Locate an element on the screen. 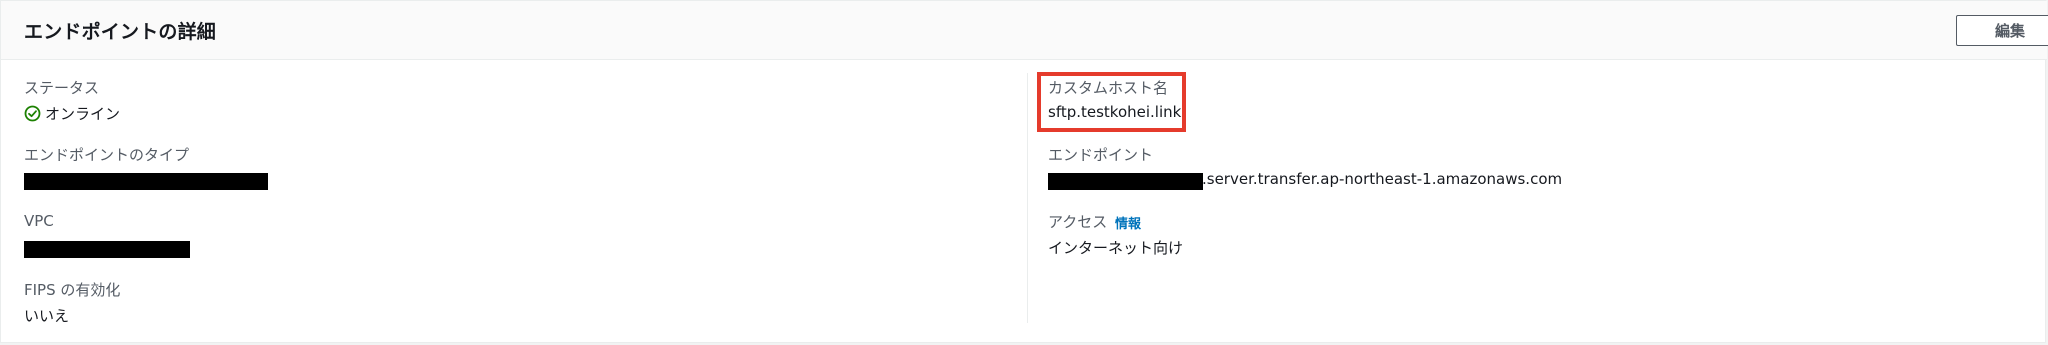 This screenshot has height=345, width=2048. status-label: ステータス is located at coordinates (62, 88).